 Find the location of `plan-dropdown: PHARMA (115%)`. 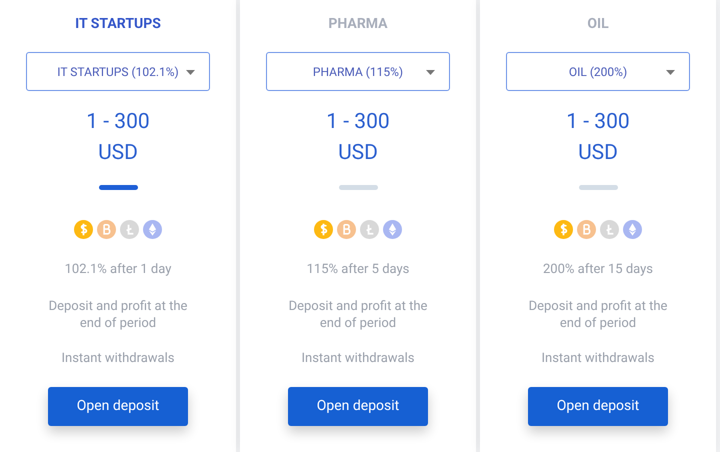

plan-dropdown: PHARMA (115%) is located at coordinates (358, 71).